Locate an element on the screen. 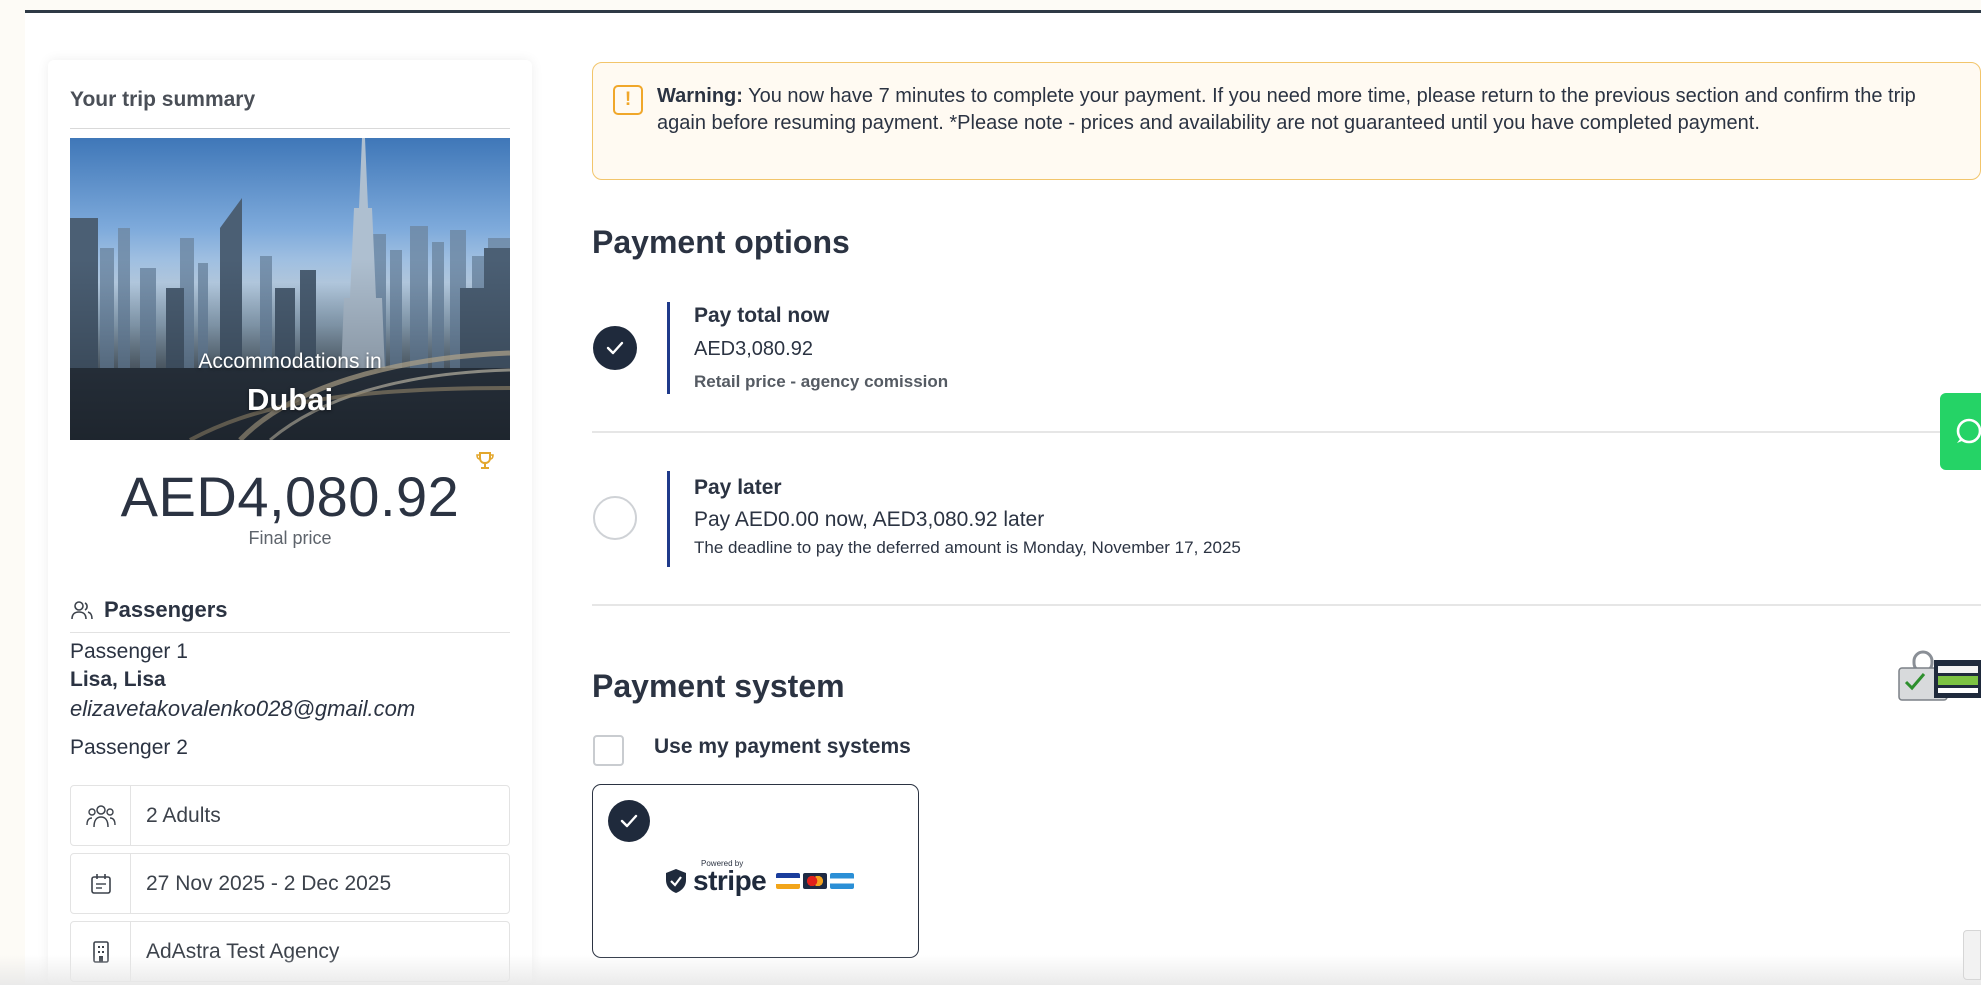  use-my-payment-systems-label: Use my payment systems is located at coordinates (782, 747).